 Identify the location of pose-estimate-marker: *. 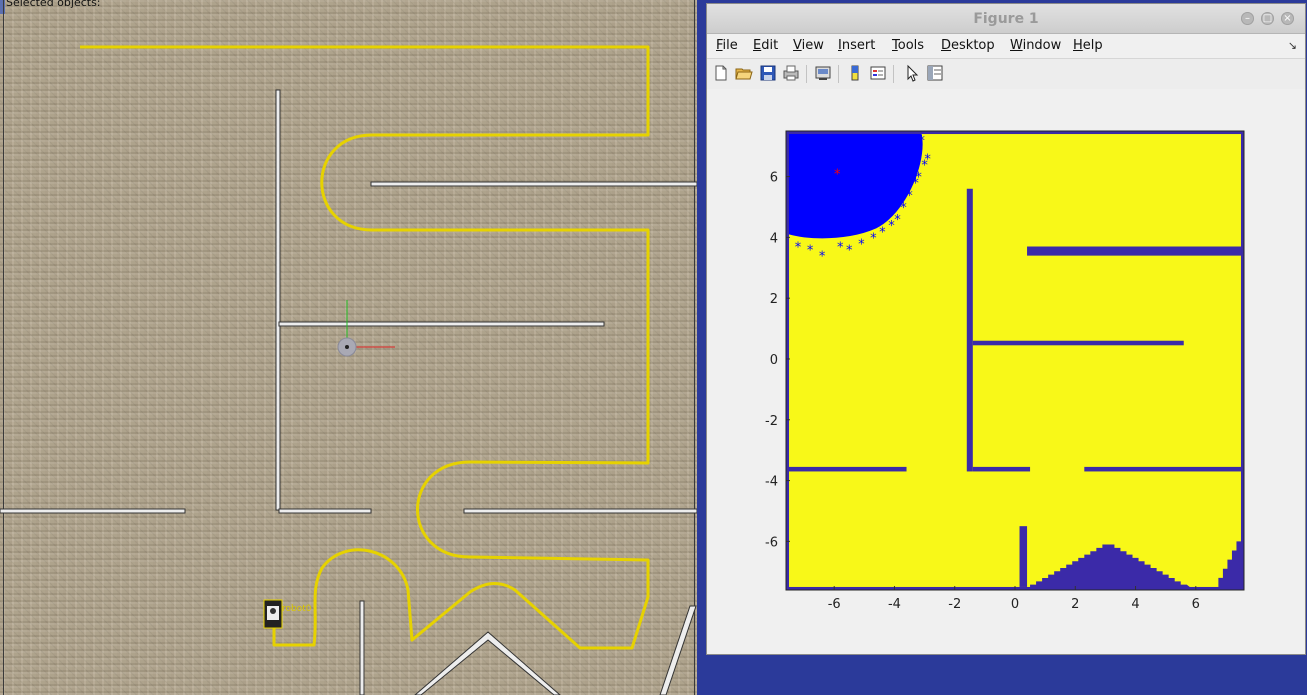
(837, 175).